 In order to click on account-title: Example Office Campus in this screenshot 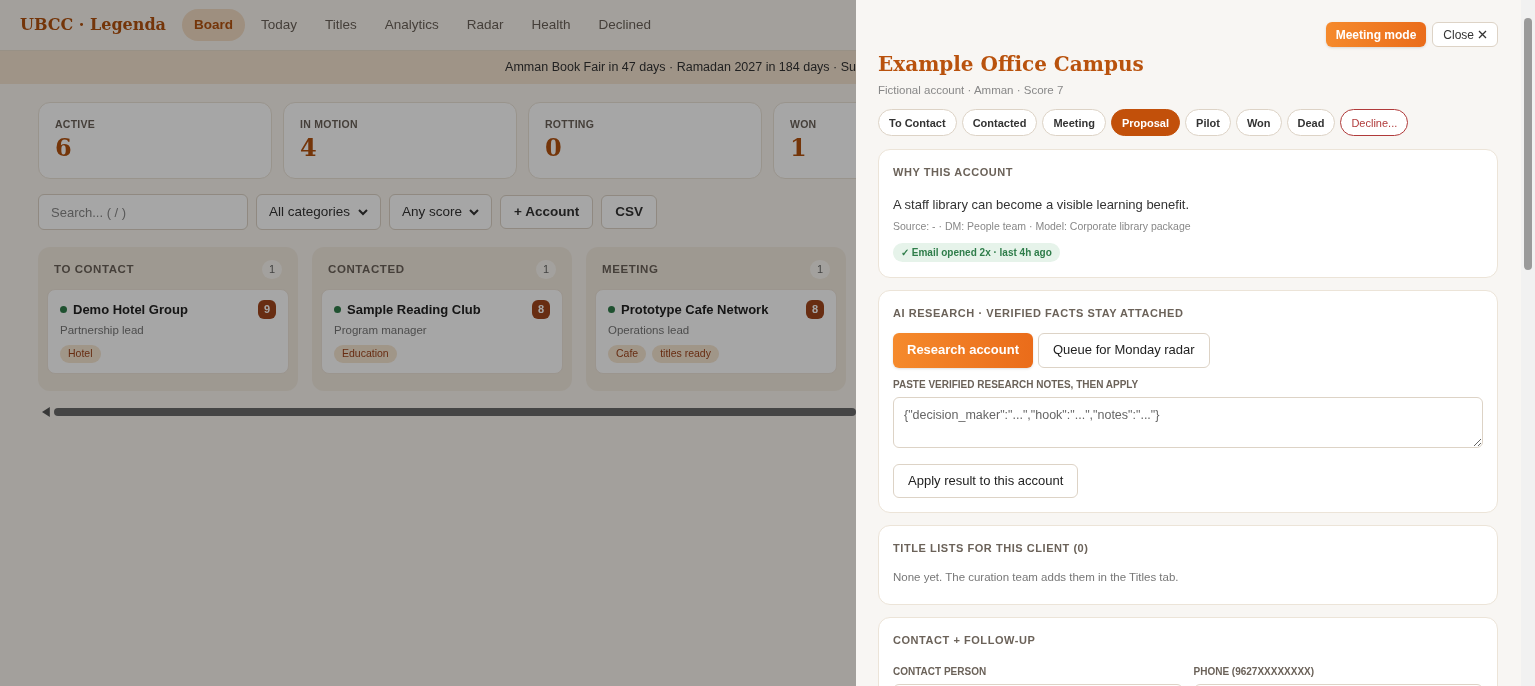, I will do `click(1011, 64)`.